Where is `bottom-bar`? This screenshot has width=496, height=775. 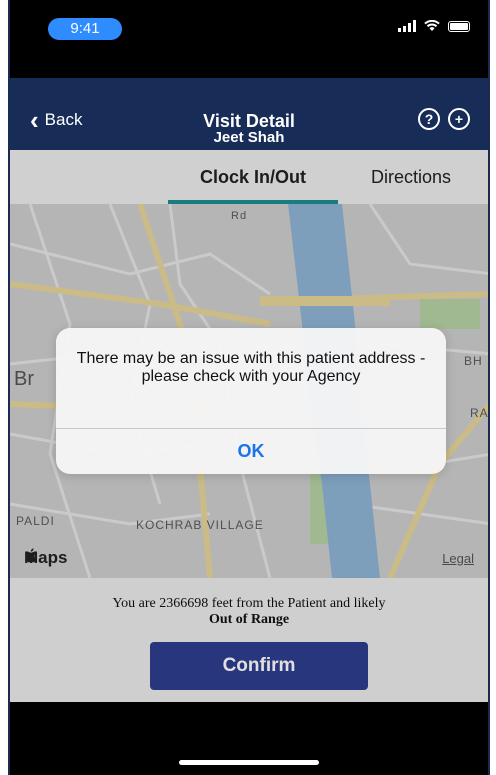 bottom-bar is located at coordinates (249, 738).